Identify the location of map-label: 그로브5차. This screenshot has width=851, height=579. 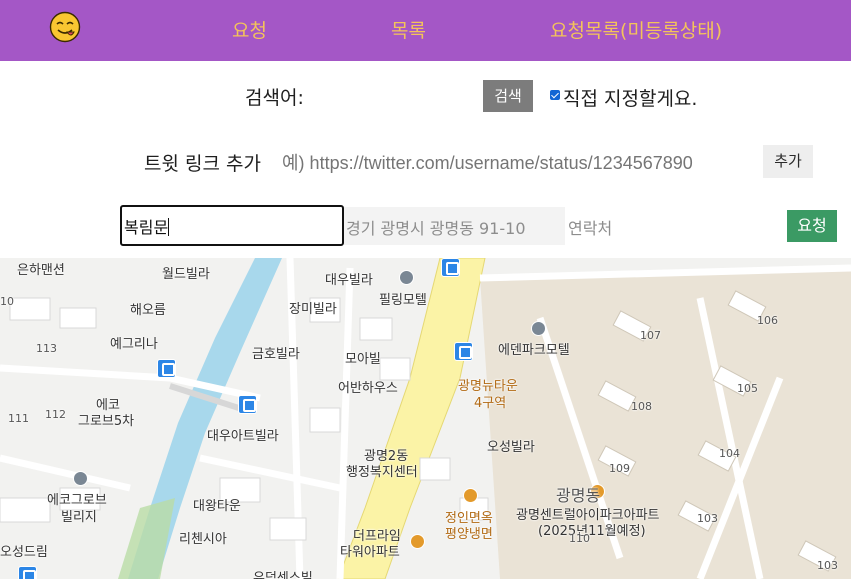
(106, 421).